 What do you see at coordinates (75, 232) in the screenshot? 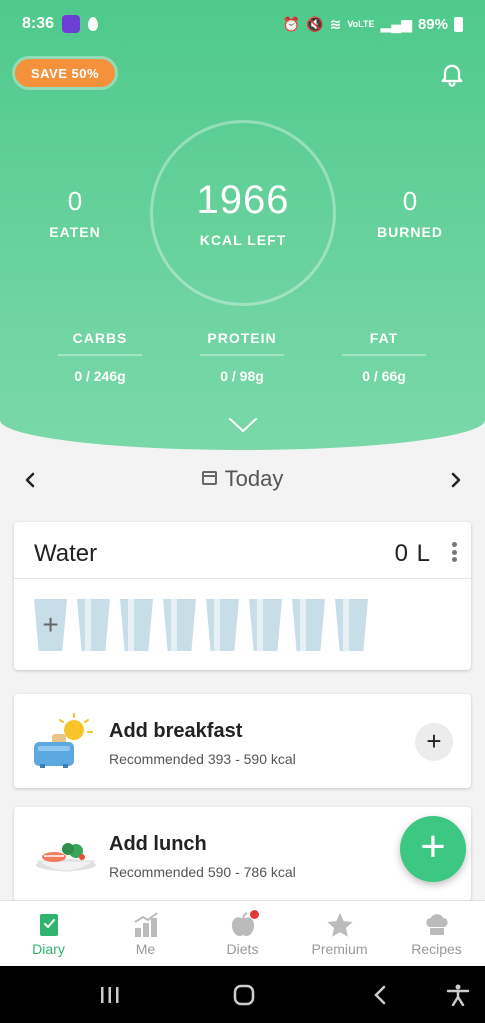
I see `eaten-label: EATEN` at bounding box center [75, 232].